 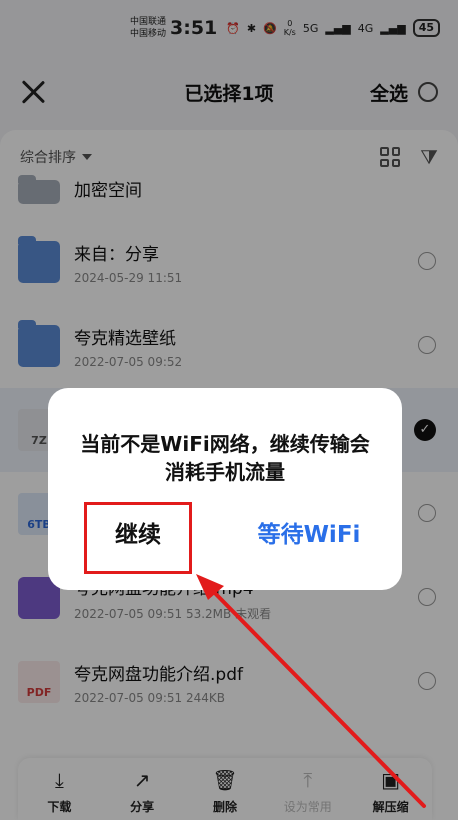 I want to click on wait-wifi-button: 等待WiFi, so click(x=309, y=535).